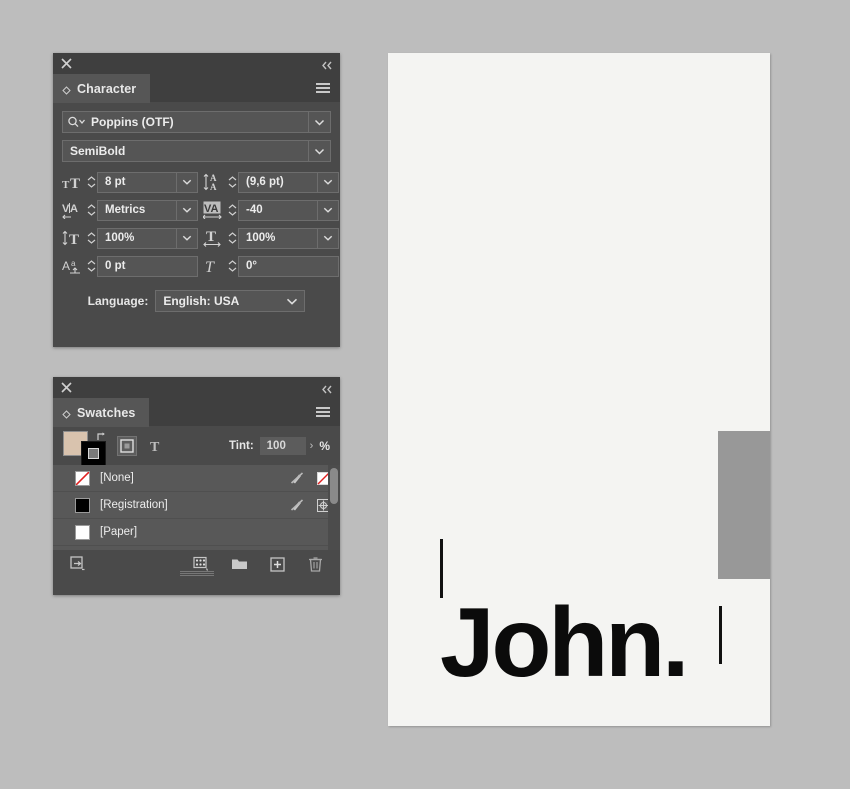 The width and height of the screenshot is (850, 789). I want to click on tracking-icon: VA, so click(215, 210).